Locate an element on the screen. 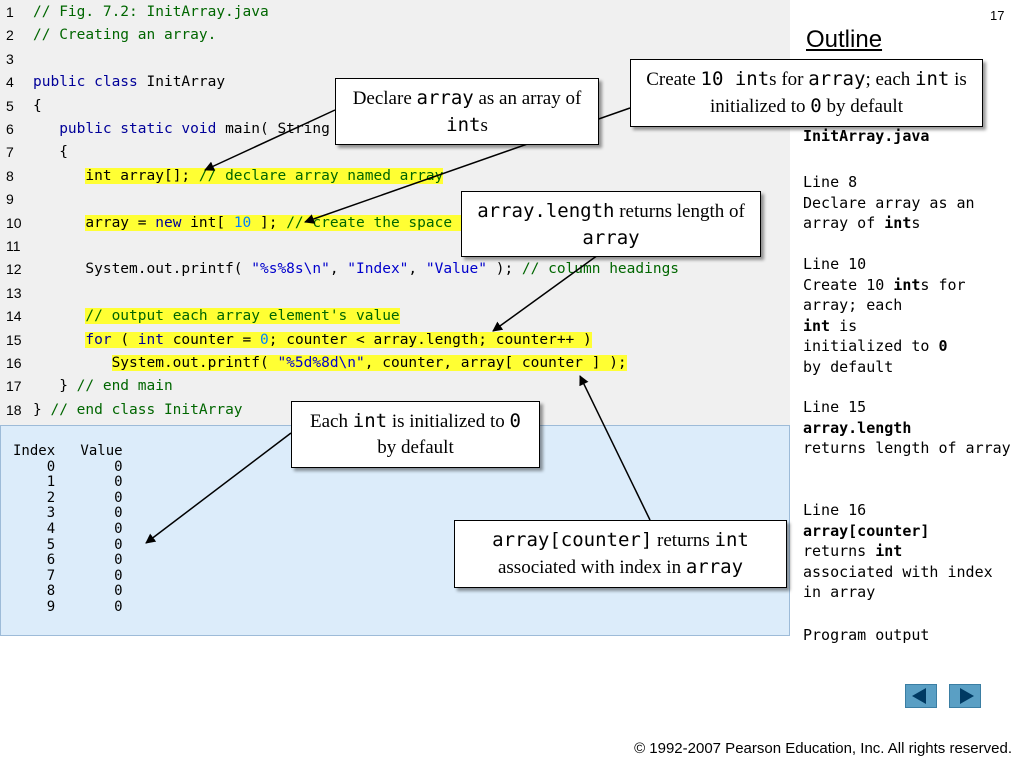 The height and width of the screenshot is (768, 1024). code-token: ]; is located at coordinates (269, 222).